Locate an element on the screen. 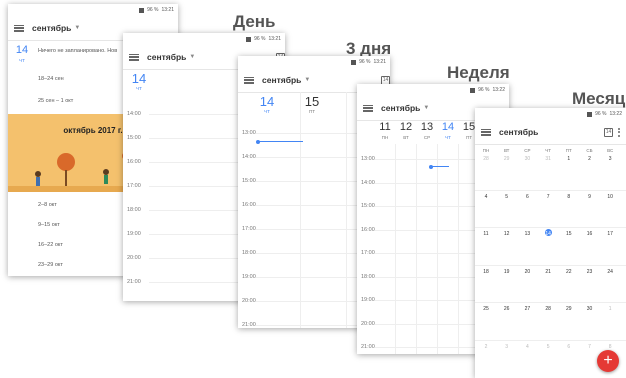 Image resolution: width=626 pixels, height=378 pixels. month-day-cell: 11 is located at coordinates (486, 234).